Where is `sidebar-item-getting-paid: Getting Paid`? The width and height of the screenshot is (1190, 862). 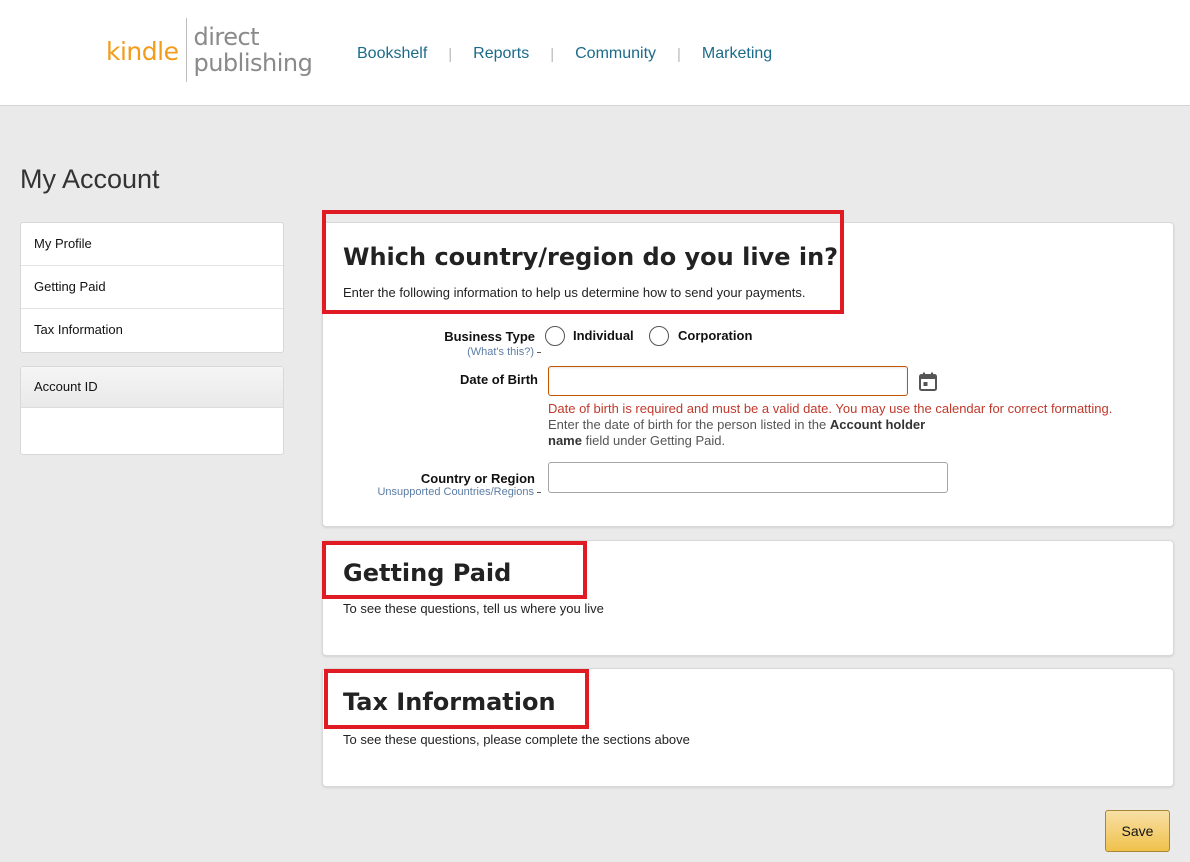 sidebar-item-getting-paid: Getting Paid is located at coordinates (152, 287).